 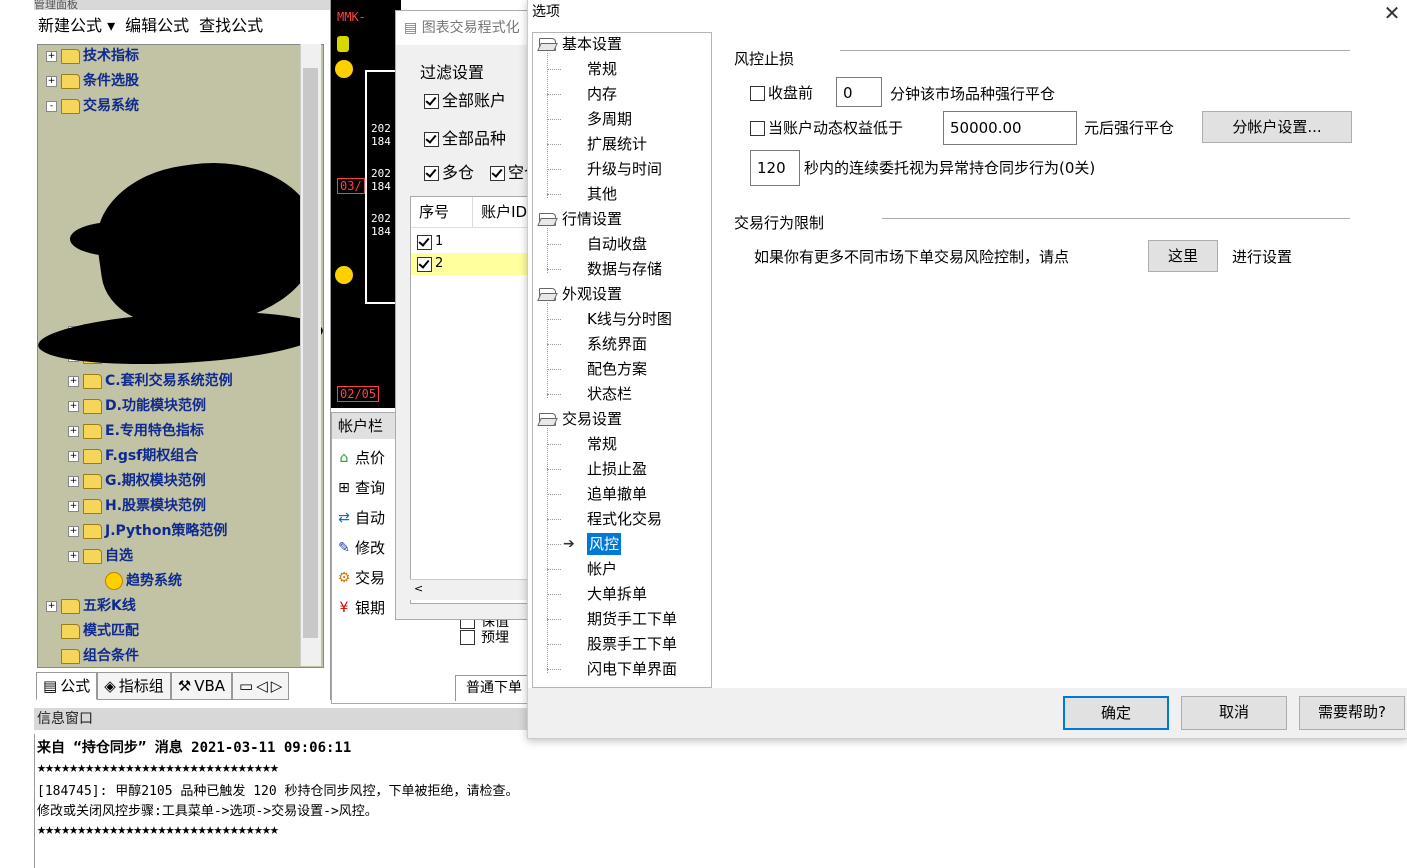 What do you see at coordinates (580, 219) in the screenshot?
I see `options-tree-group: 行情设置` at bounding box center [580, 219].